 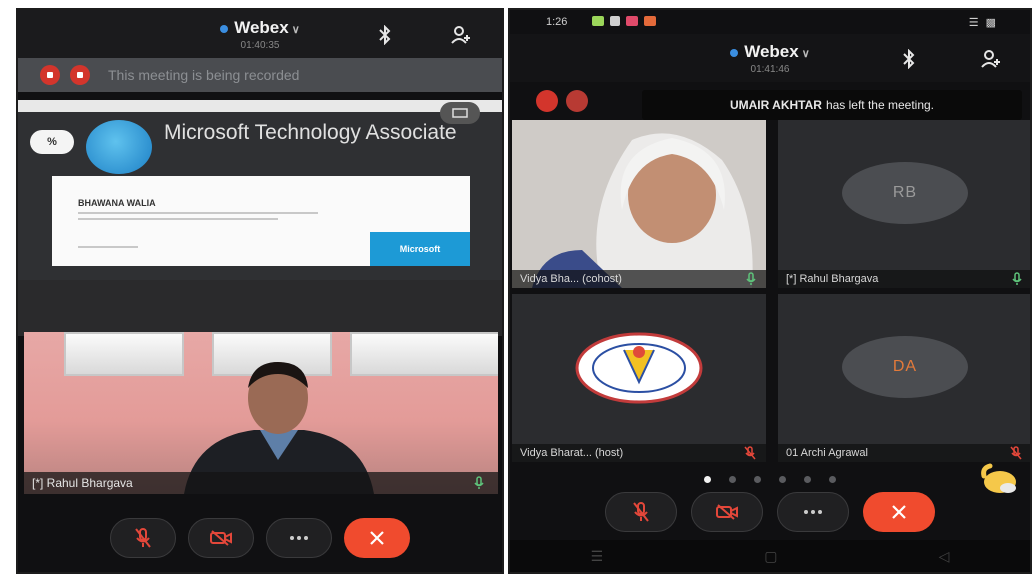 I want to click on status-bar: 1:26 ☰ ▩, so click(x=770, y=22).